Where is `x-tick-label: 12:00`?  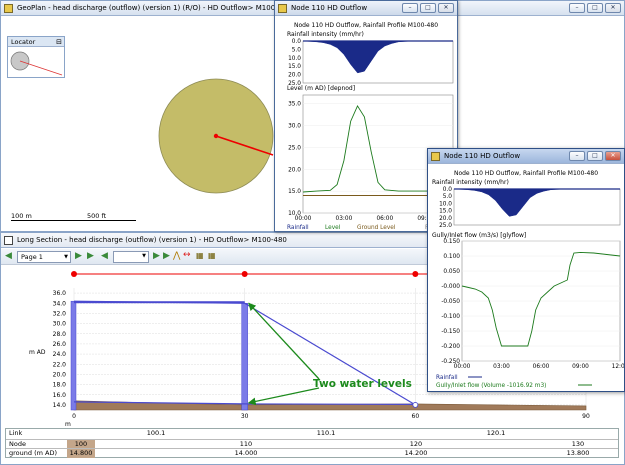 x-tick-label: 12:00 is located at coordinates (618, 367).